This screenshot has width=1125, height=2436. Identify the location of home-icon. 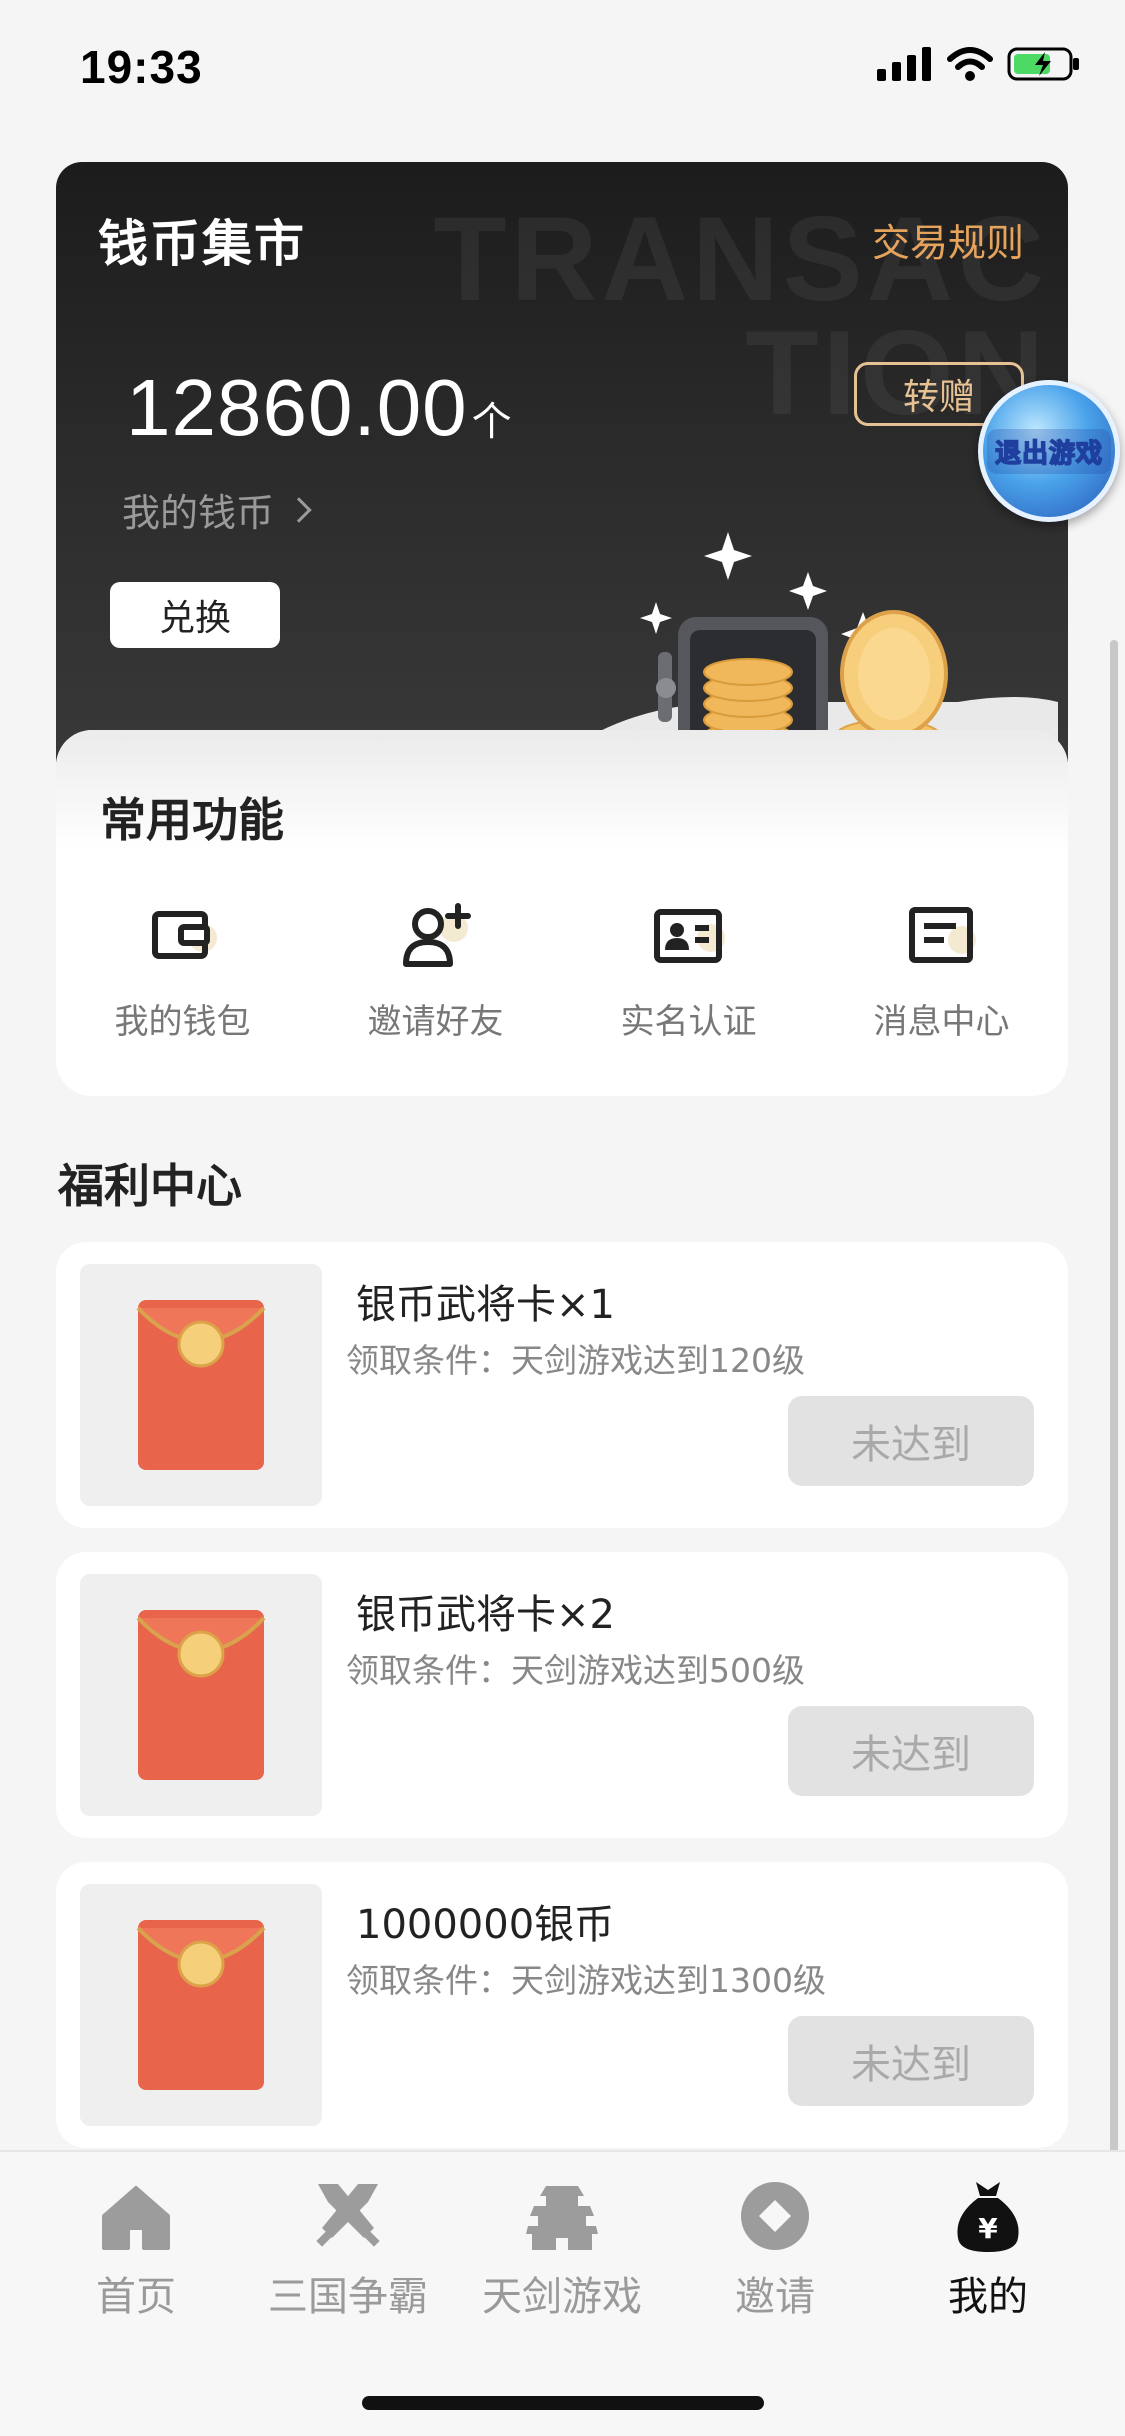
(136, 2218).